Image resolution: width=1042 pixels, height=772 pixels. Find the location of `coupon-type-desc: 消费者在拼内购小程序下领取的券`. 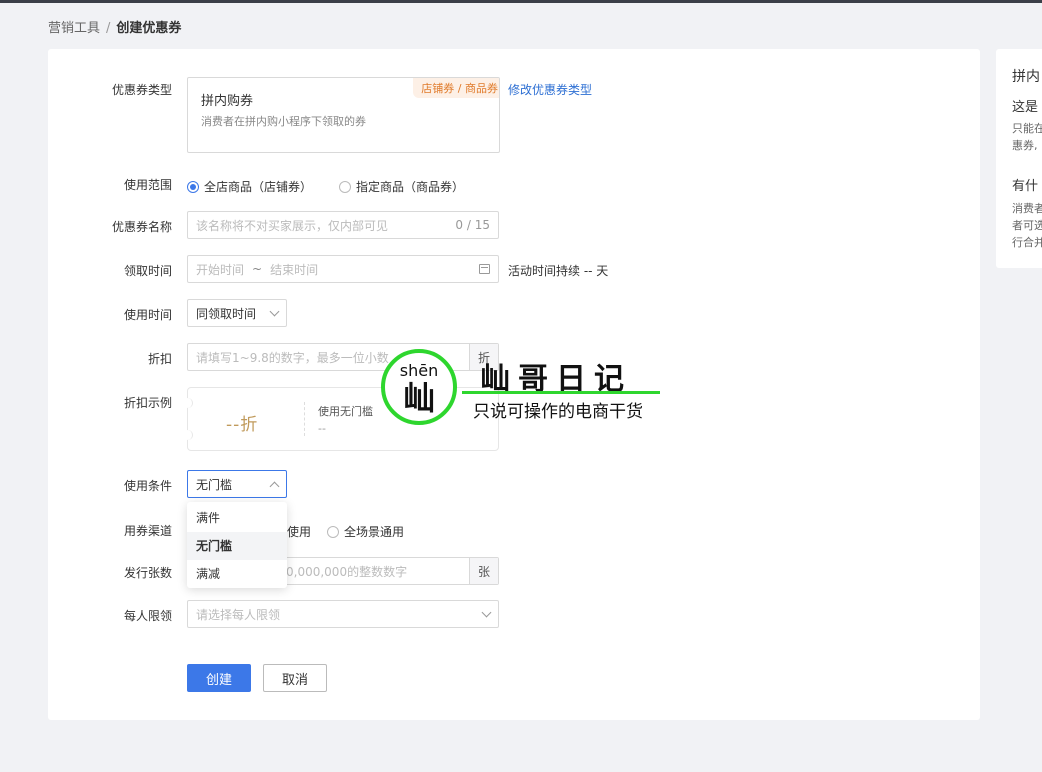

coupon-type-desc: 消费者在拼内购小程序下领取的券 is located at coordinates (283, 121).